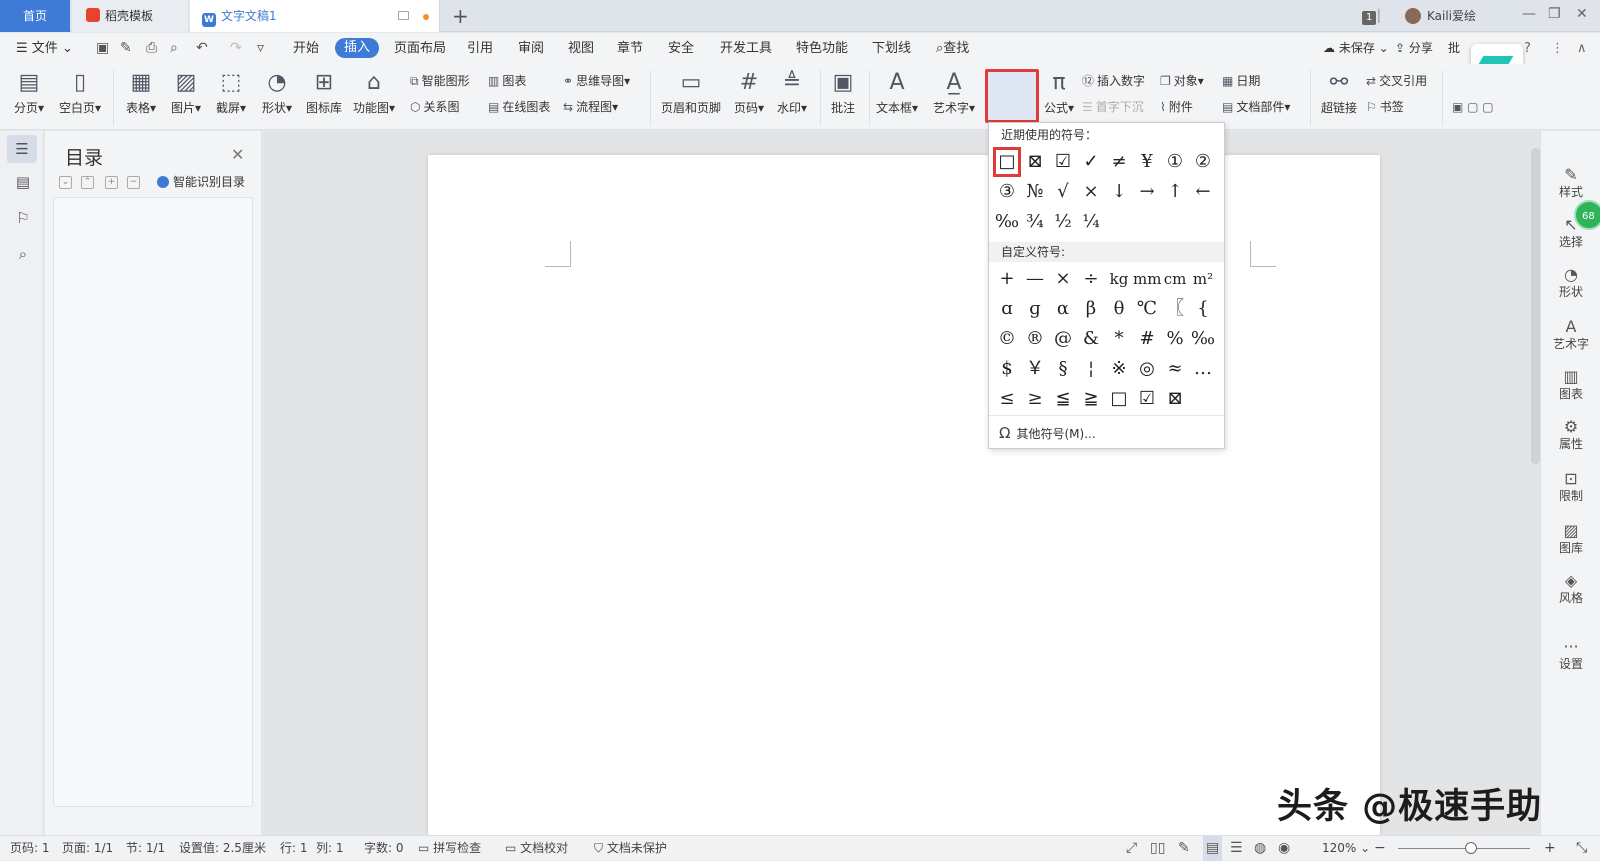  What do you see at coordinates (1464, 848) in the screenshot?
I see `zoom-slider-track` at bounding box center [1464, 848].